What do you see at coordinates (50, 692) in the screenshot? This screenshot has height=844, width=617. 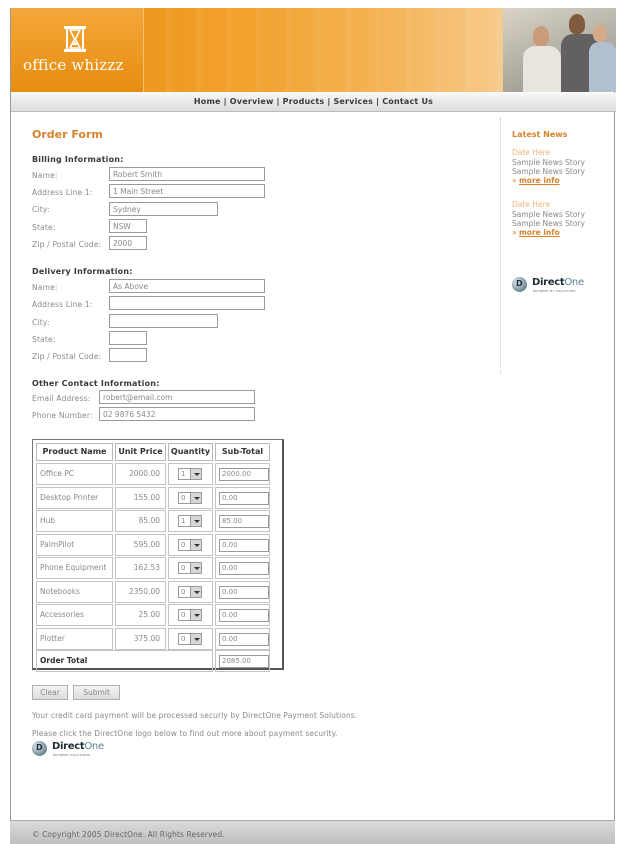 I see `clear-button: Clear` at bounding box center [50, 692].